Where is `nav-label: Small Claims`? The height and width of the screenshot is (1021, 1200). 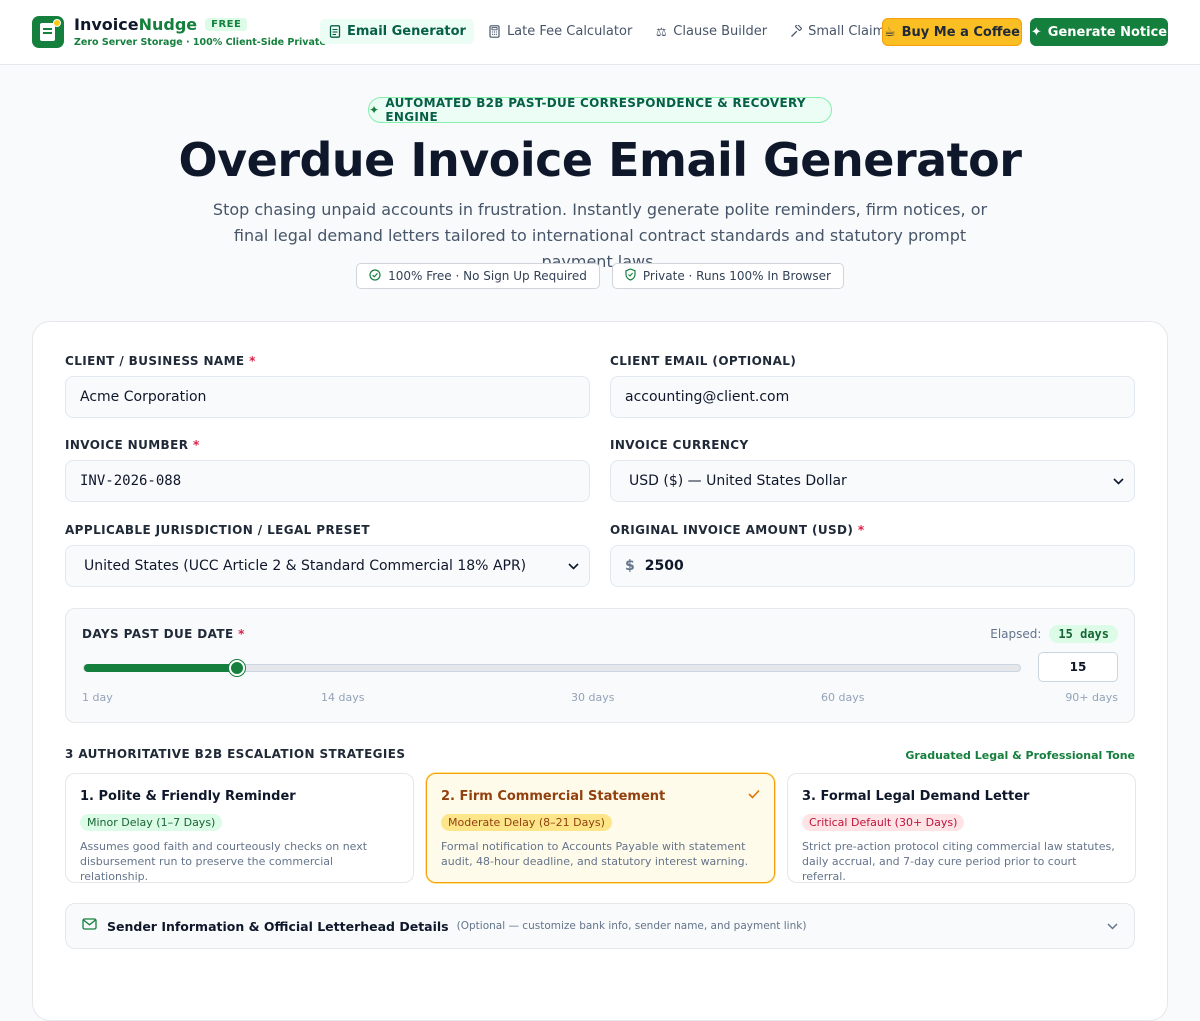 nav-label: Small Claims is located at coordinates (850, 31).